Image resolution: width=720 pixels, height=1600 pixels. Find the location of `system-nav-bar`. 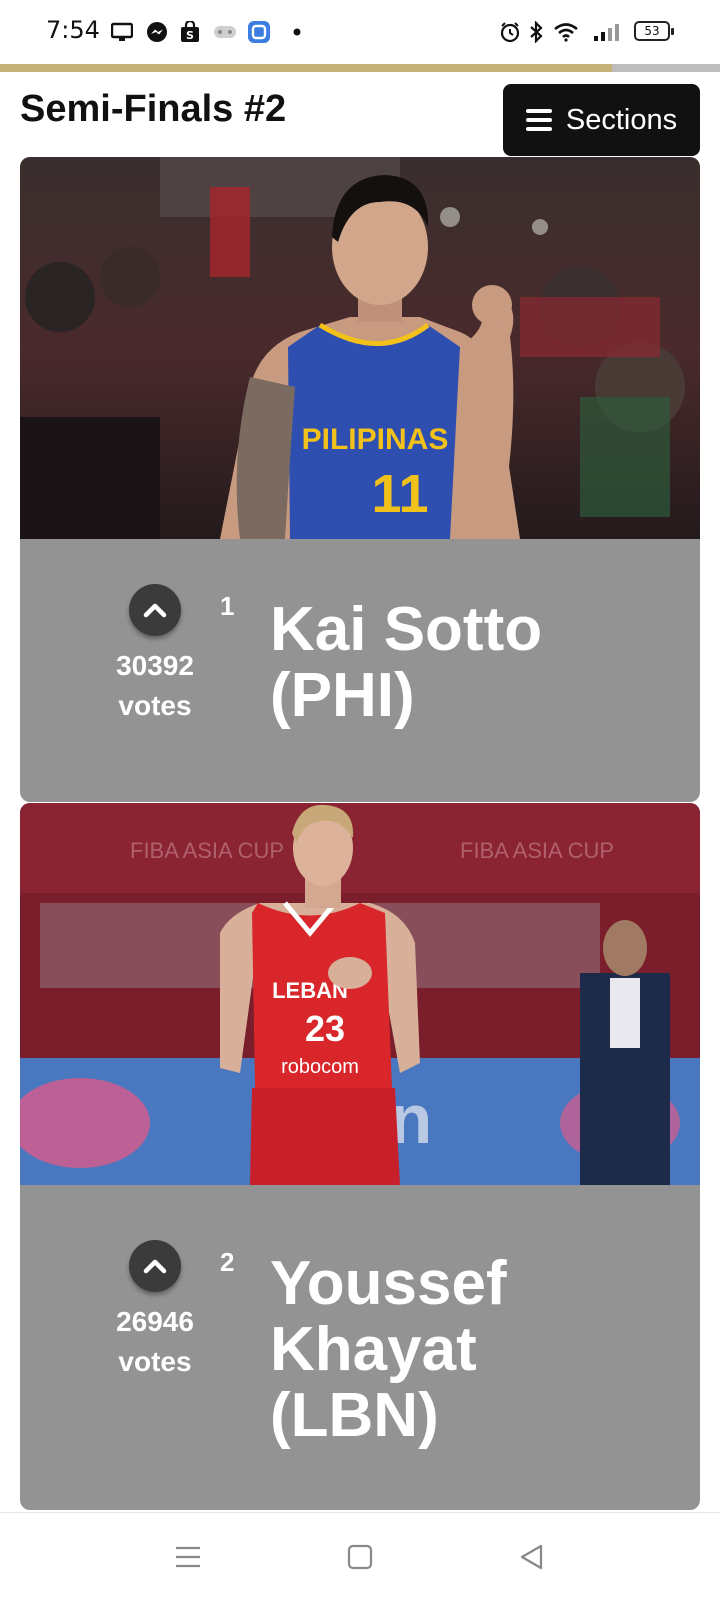

system-nav-bar is located at coordinates (360, 1556).